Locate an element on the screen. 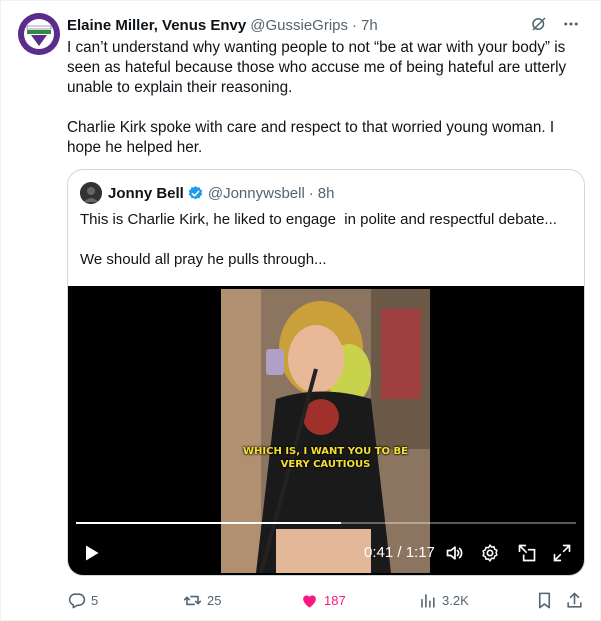 The width and height of the screenshot is (601, 621). video-caption: WHICH IS, I WANT YOU TO BE VERY CAUTIOUS is located at coordinates (325, 458).